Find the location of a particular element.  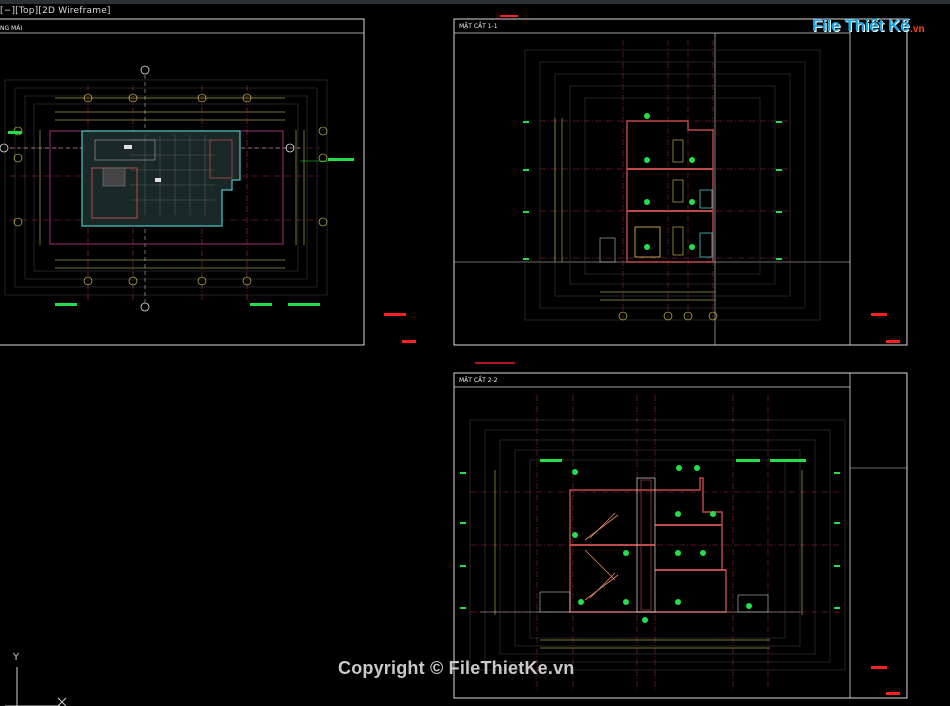

copyright-watermark: Copyright © FileThietKe.vn is located at coordinates (456, 668).